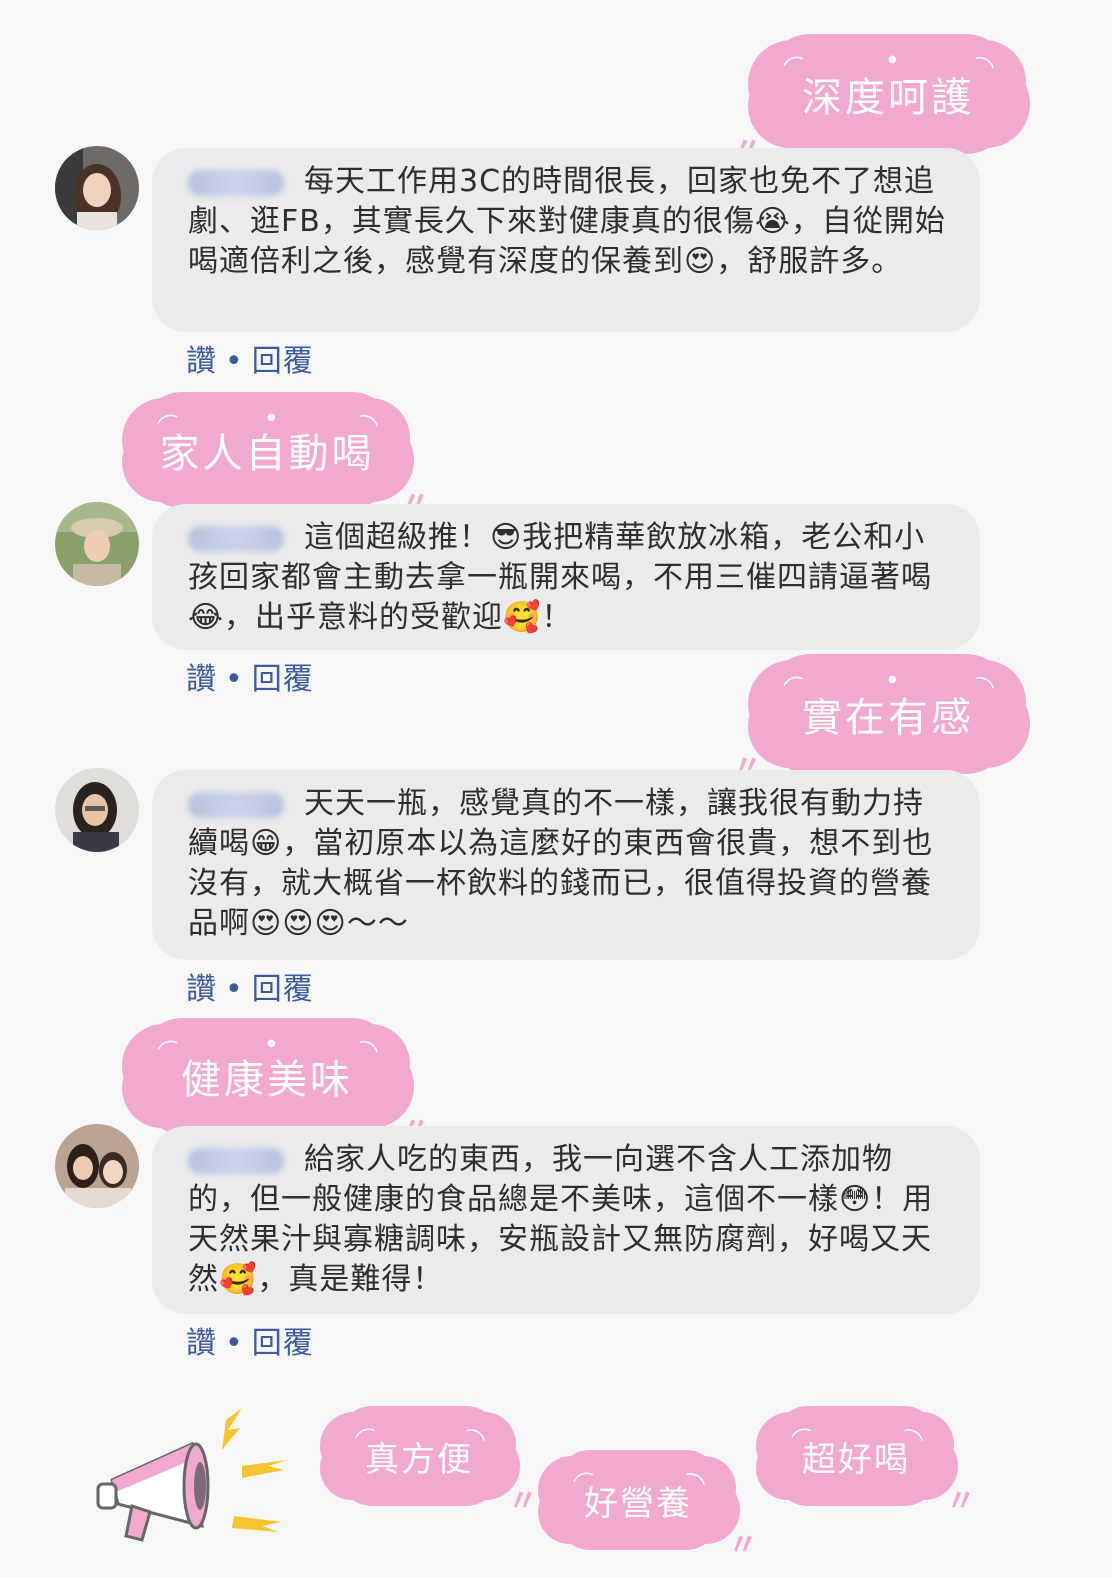 The width and height of the screenshot is (1112, 1578). I want to click on tag-label: 家人自動喝, so click(267, 454).